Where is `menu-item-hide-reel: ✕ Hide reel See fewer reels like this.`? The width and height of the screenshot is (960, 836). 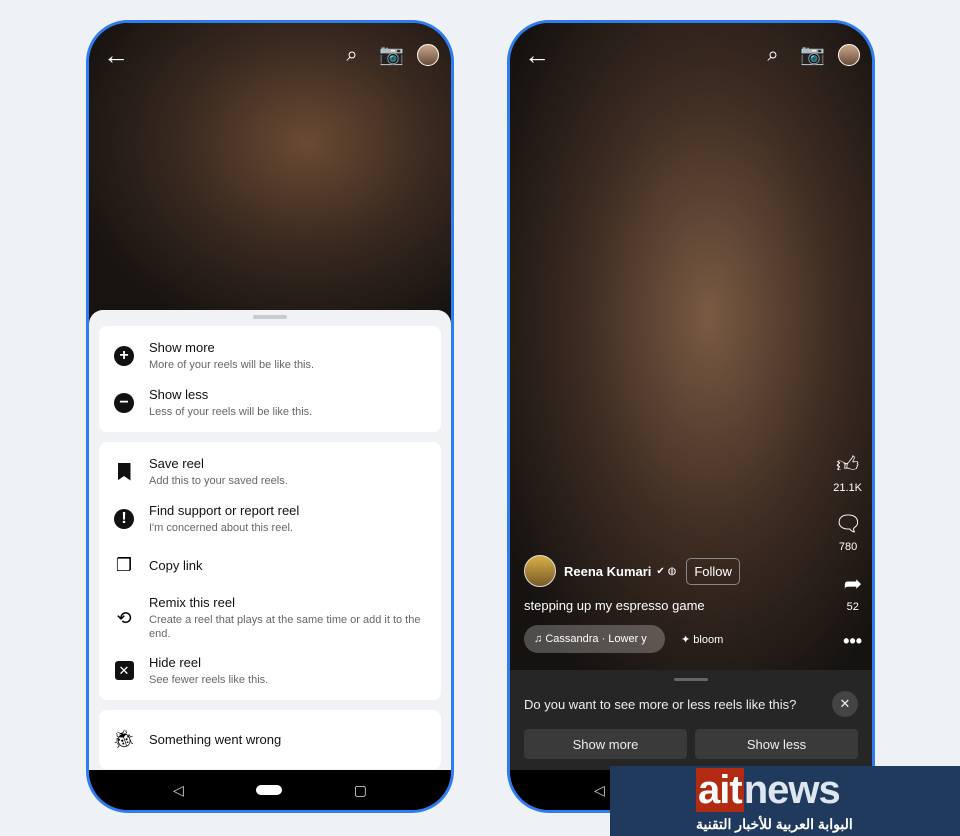
menu-item-hide-reel: ✕ Hide reel See fewer reels like this. is located at coordinates (270, 670).